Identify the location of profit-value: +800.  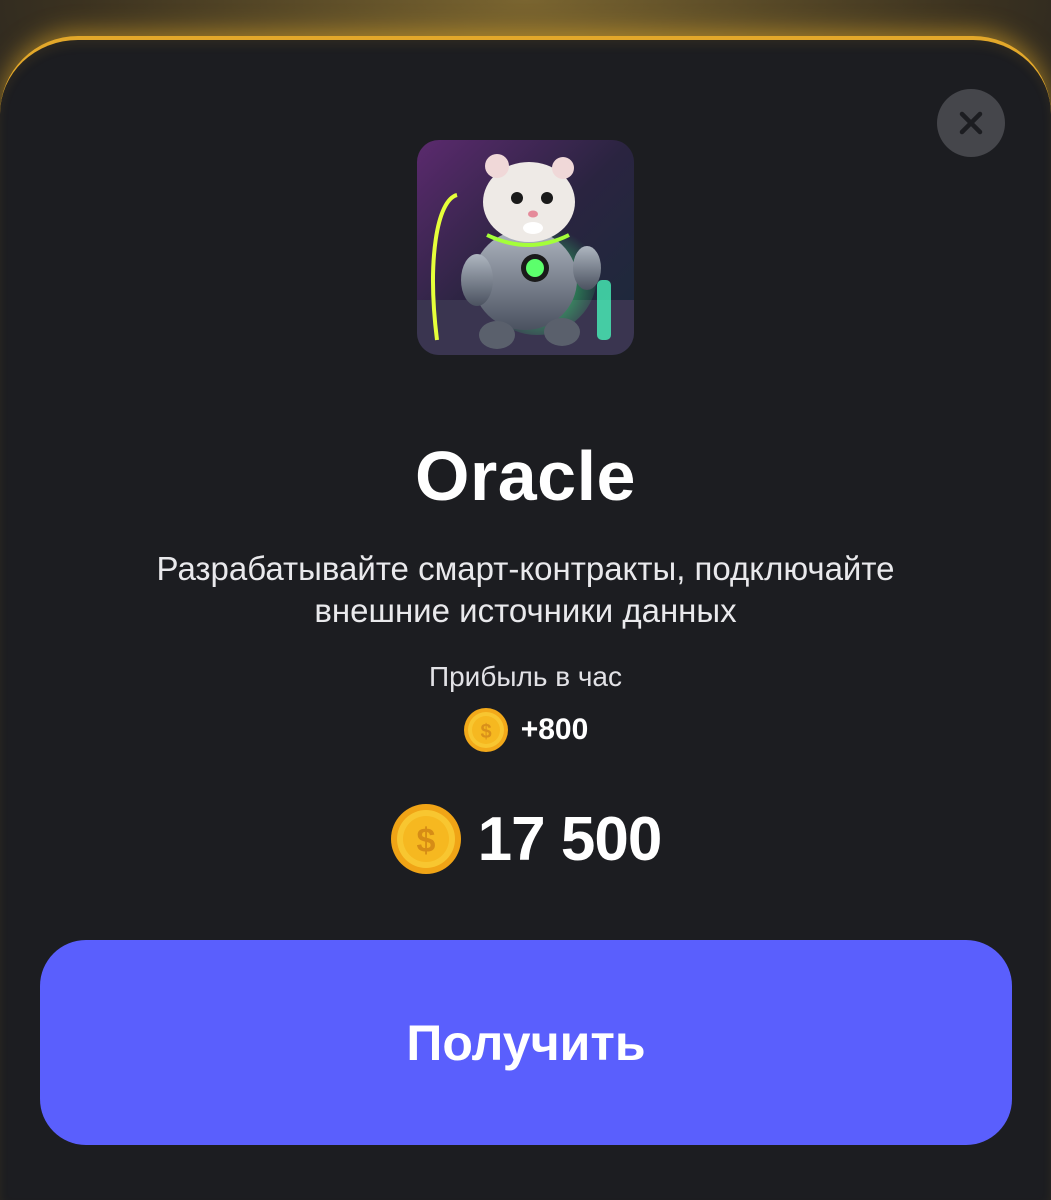
(554, 729).